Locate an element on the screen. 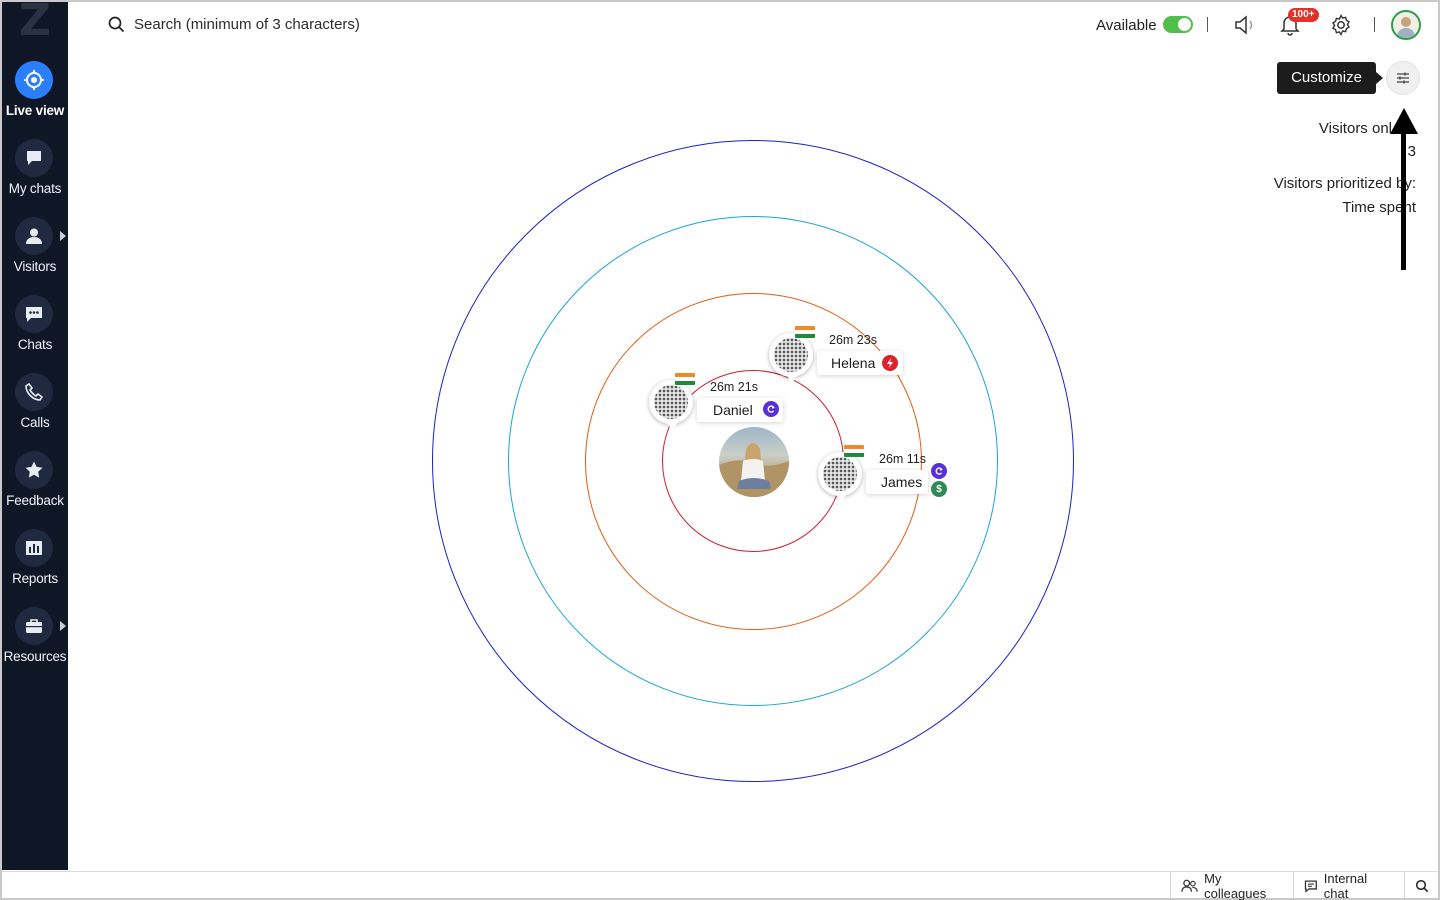 This screenshot has height=900, width=1440. visitor-time: 26m 11s is located at coordinates (903, 459).